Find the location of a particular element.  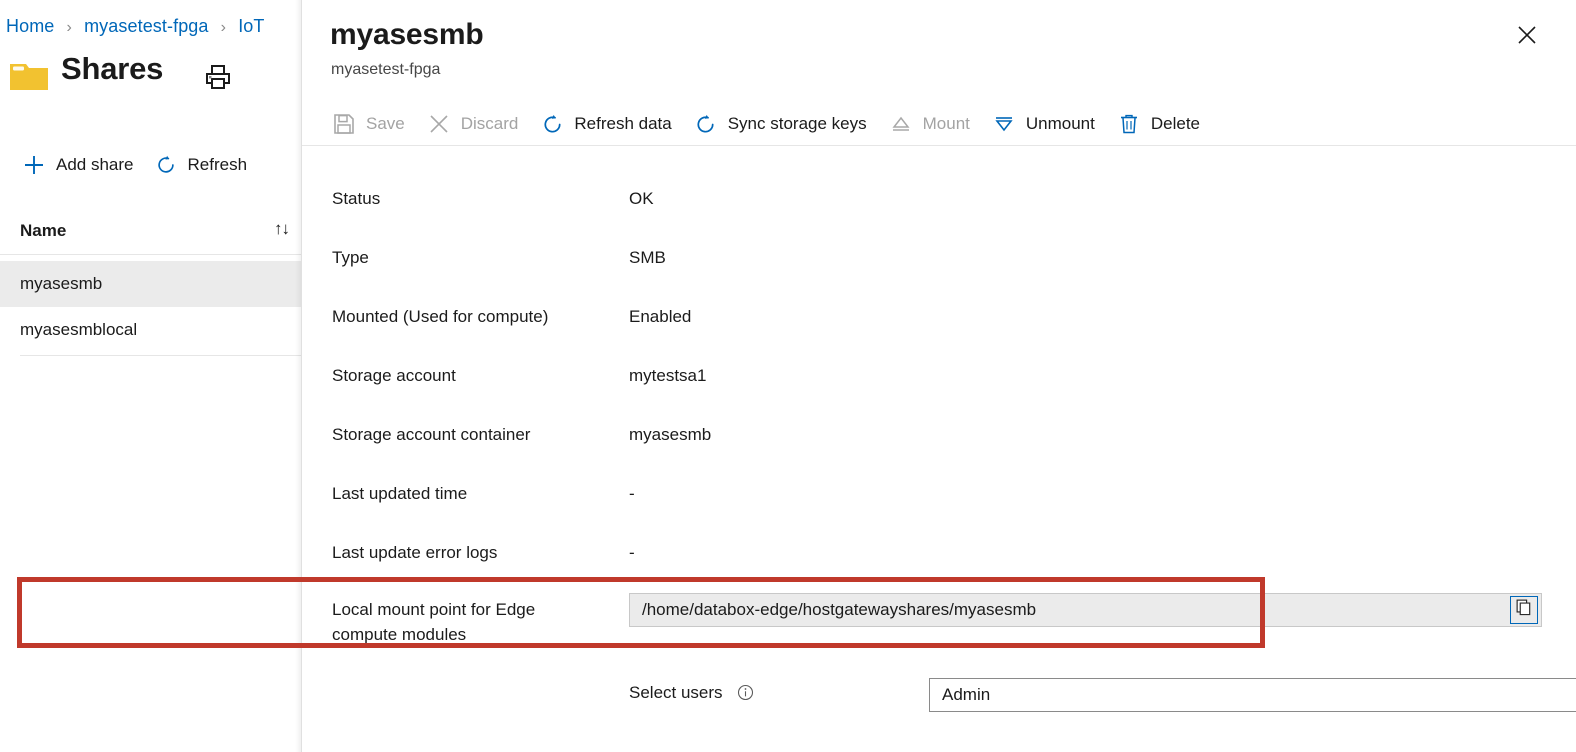

local-mount-point-label-line1: Local mount point for Edge is located at coordinates (434, 609).